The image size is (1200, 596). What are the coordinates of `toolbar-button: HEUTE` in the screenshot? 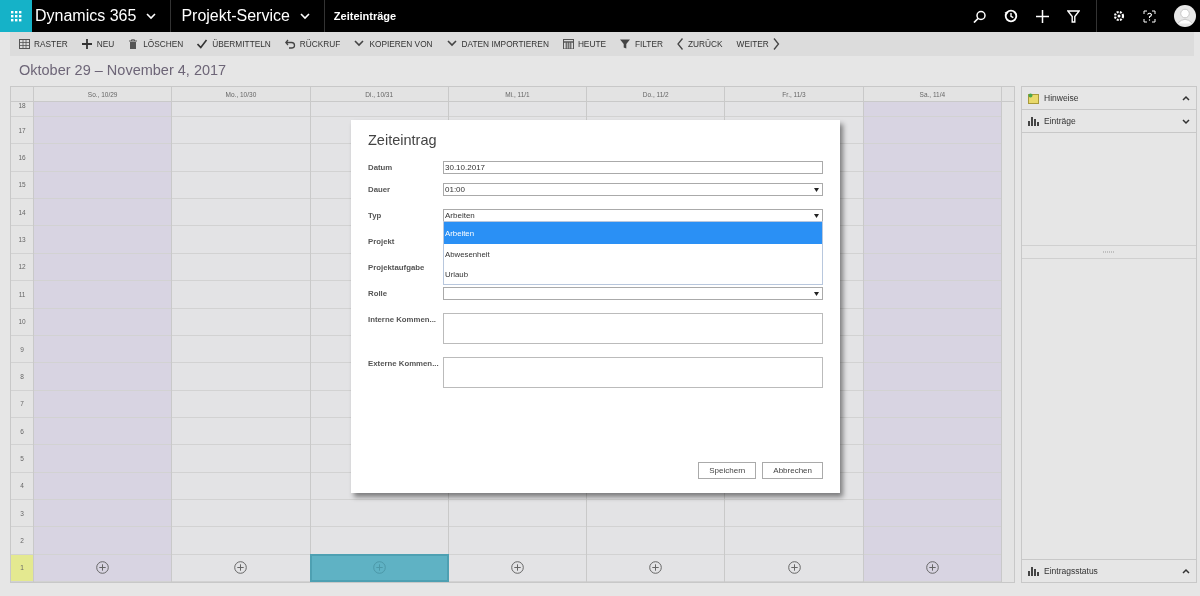 It's located at (584, 44).